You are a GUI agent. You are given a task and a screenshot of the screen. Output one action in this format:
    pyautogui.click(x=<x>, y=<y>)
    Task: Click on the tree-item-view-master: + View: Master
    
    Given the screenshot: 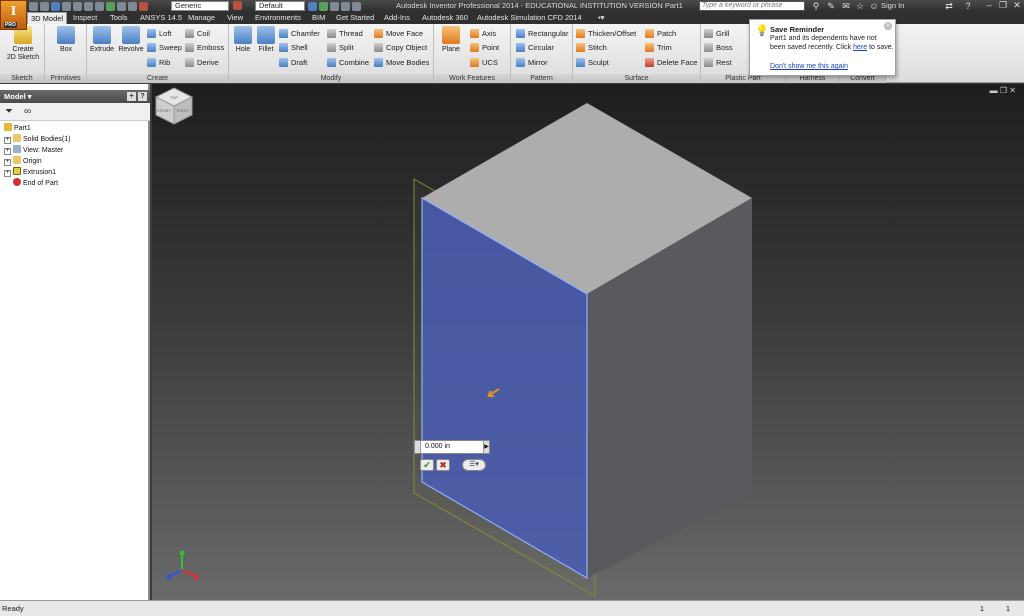 What is the action you would take?
    pyautogui.click(x=33, y=150)
    